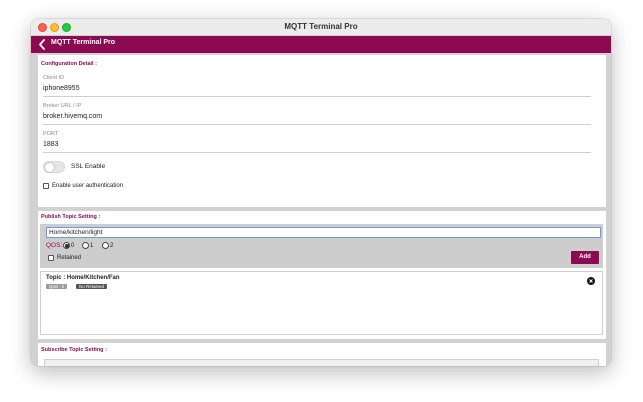  I want to click on broker-field: broker.hivemq.com, so click(72, 116).